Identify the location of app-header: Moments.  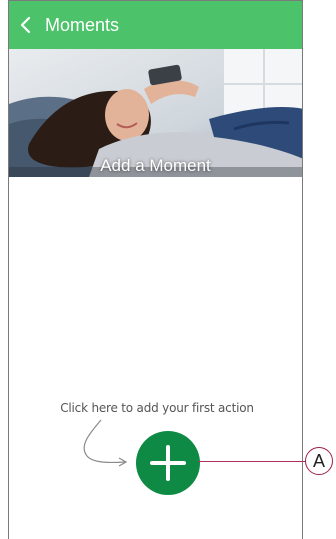
(155, 25).